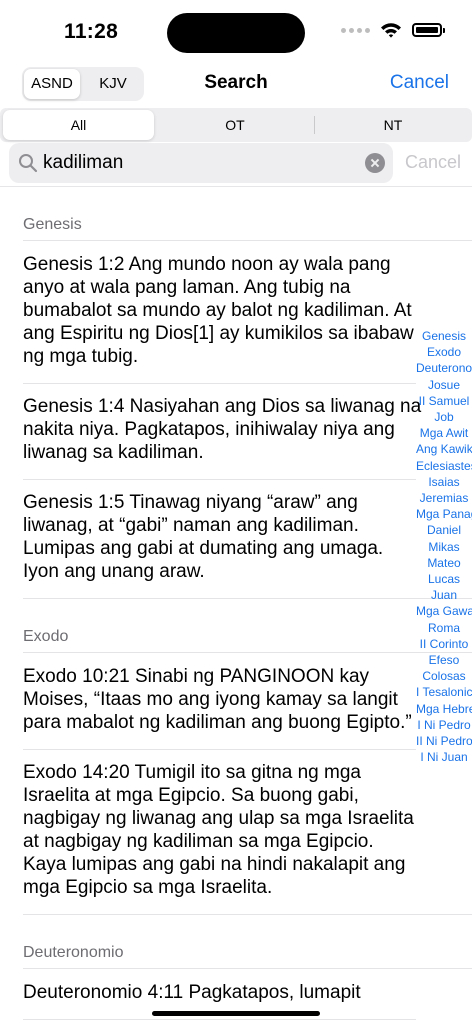 This screenshot has width=472, height=1024. Describe the element at coordinates (444, 660) in the screenshot. I see `index-item: Efeso` at that location.